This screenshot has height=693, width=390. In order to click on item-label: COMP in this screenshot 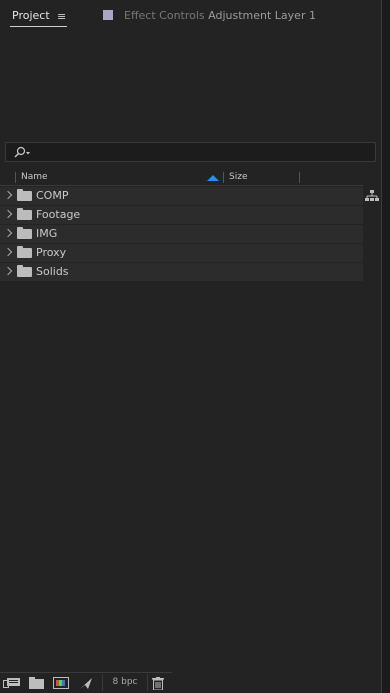, I will do `click(52, 195)`.